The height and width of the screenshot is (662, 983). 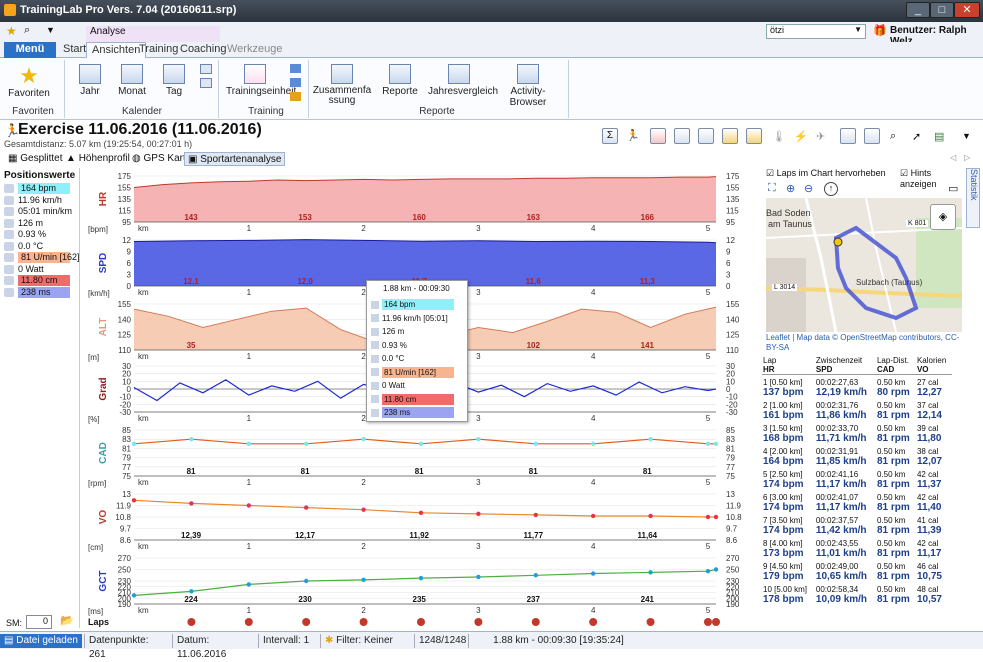 I want to click on lap-table-header-cell: Lap HR, so click(x=788, y=365).